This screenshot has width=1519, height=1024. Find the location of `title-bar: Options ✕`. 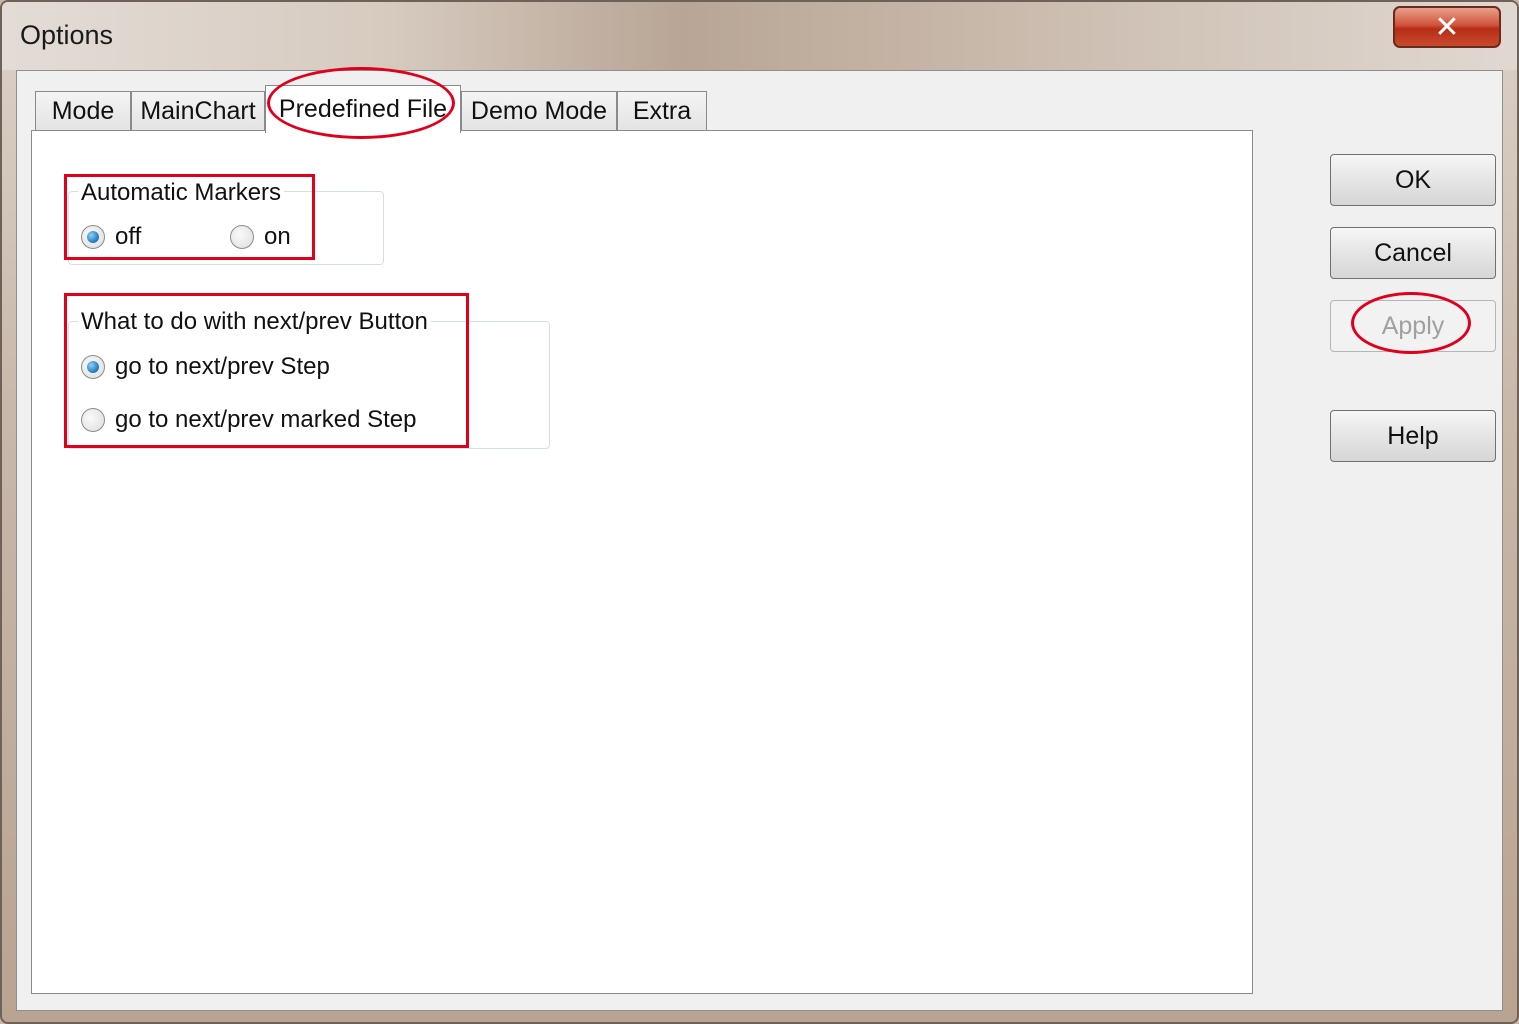

title-bar: Options ✕ is located at coordinates (759, 36).